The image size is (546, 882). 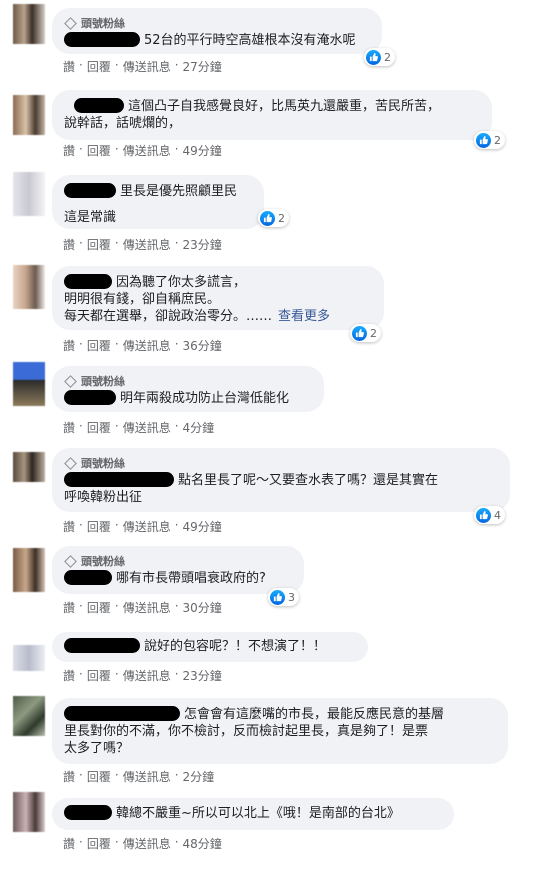 I want to click on comment-text: 點名里長了呢～又要查水表了嗎？還是其實在, so click(x=308, y=480).